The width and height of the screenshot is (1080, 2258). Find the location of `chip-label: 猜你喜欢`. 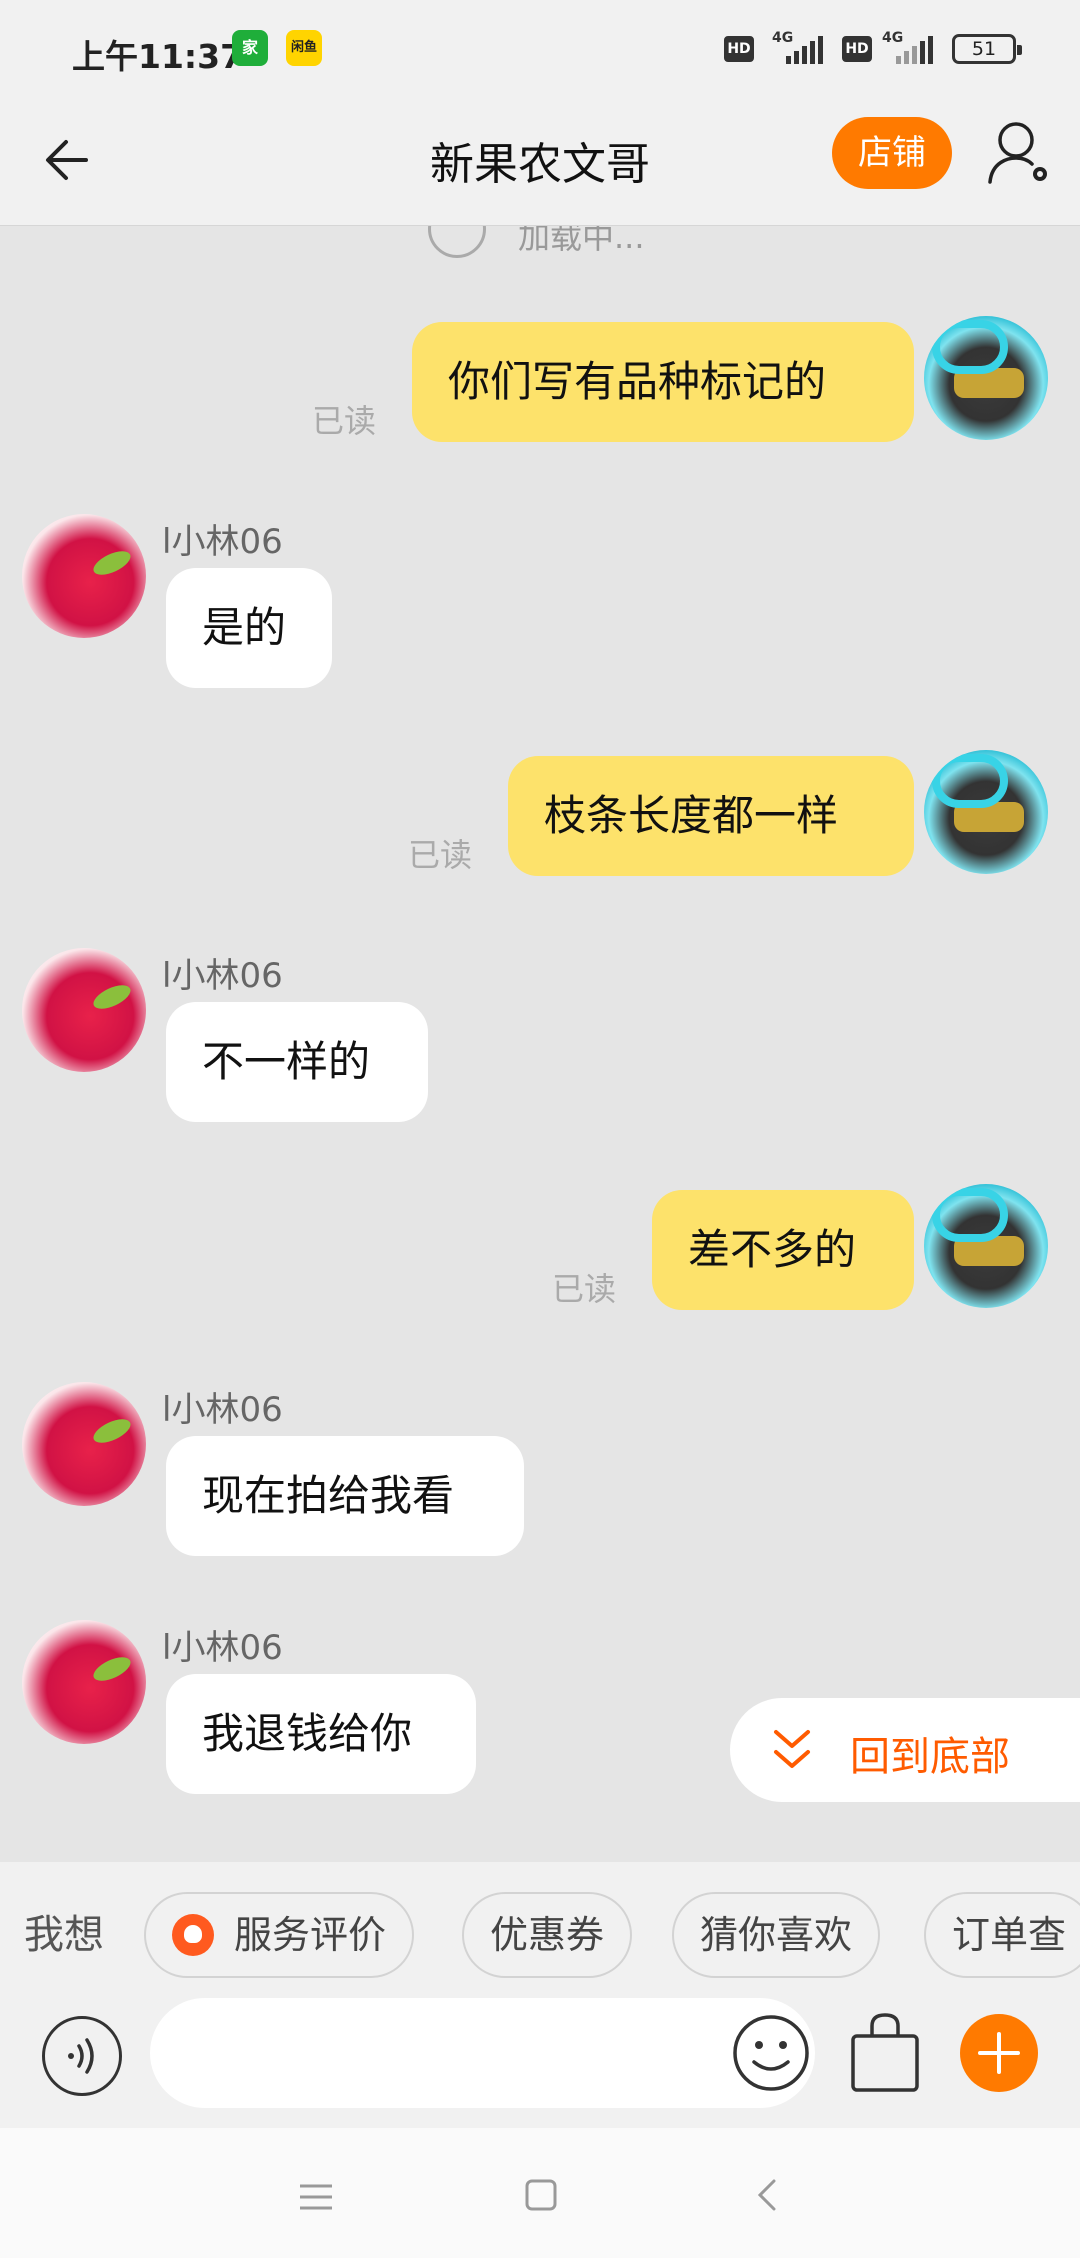

chip-label: 猜你喜欢 is located at coordinates (776, 1935).